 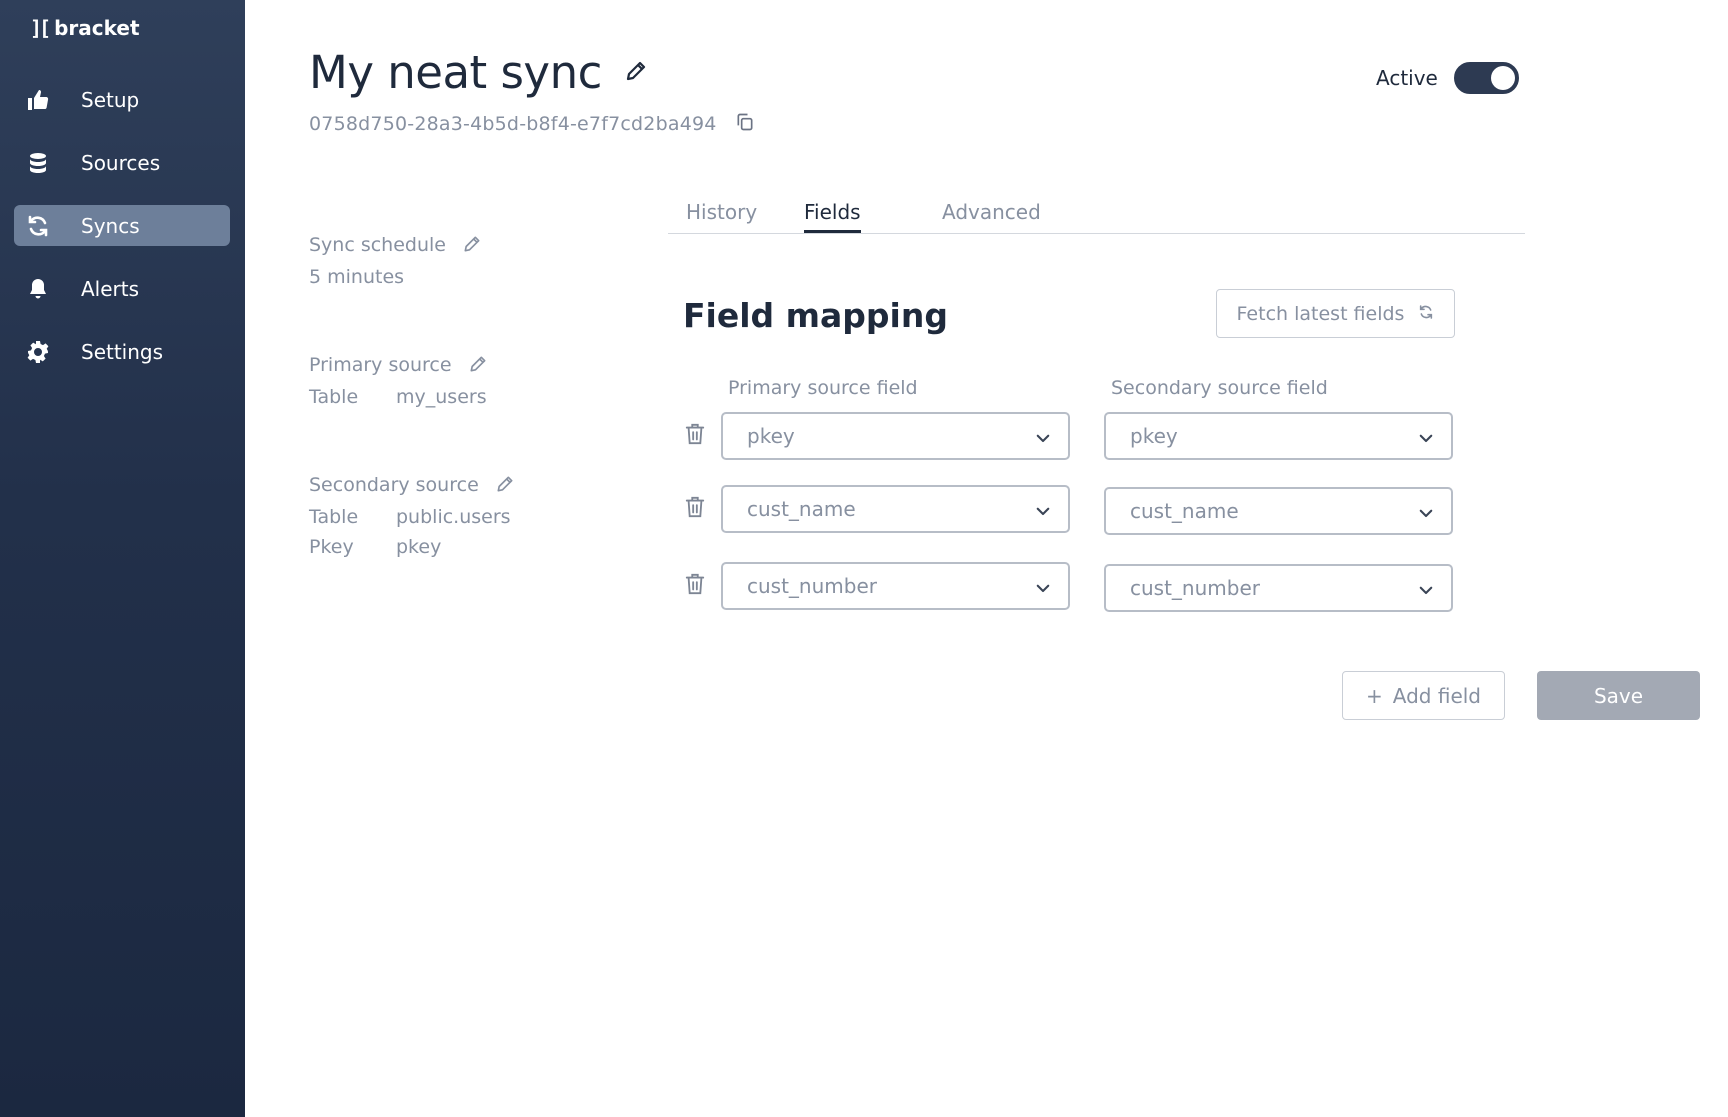 What do you see at coordinates (110, 99) in the screenshot?
I see `sidebar-item-label: Setup` at bounding box center [110, 99].